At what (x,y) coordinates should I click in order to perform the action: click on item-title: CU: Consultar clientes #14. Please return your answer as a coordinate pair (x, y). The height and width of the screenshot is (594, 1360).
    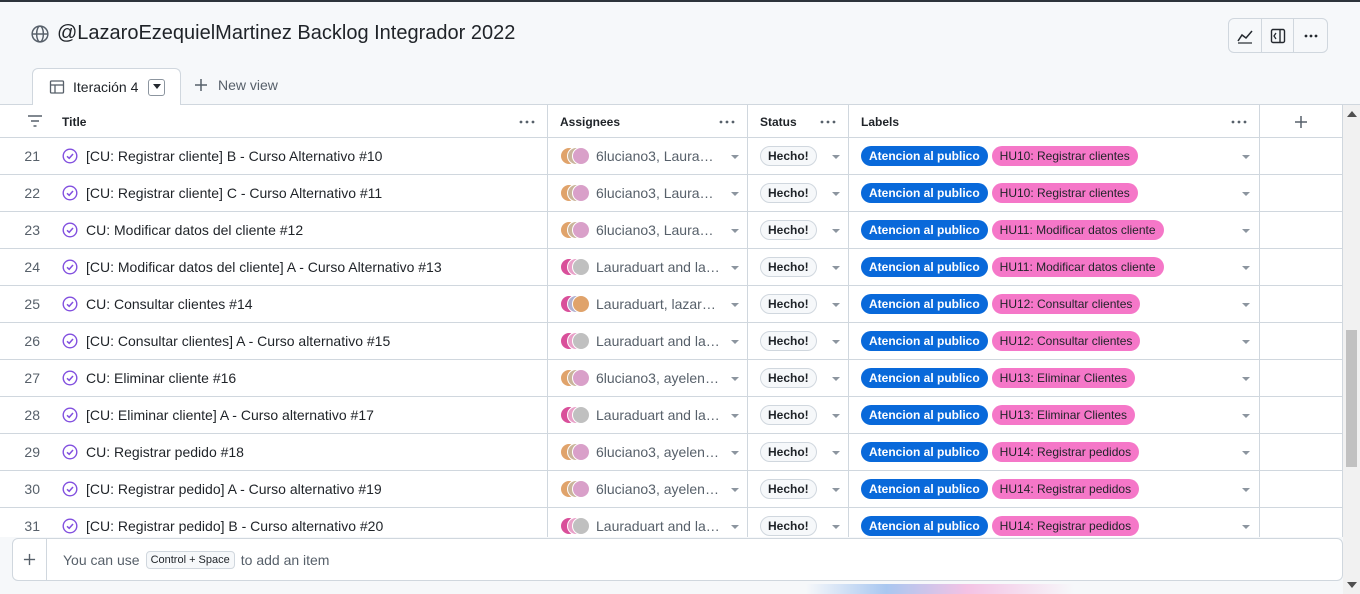
    Looking at the image, I should click on (169, 304).